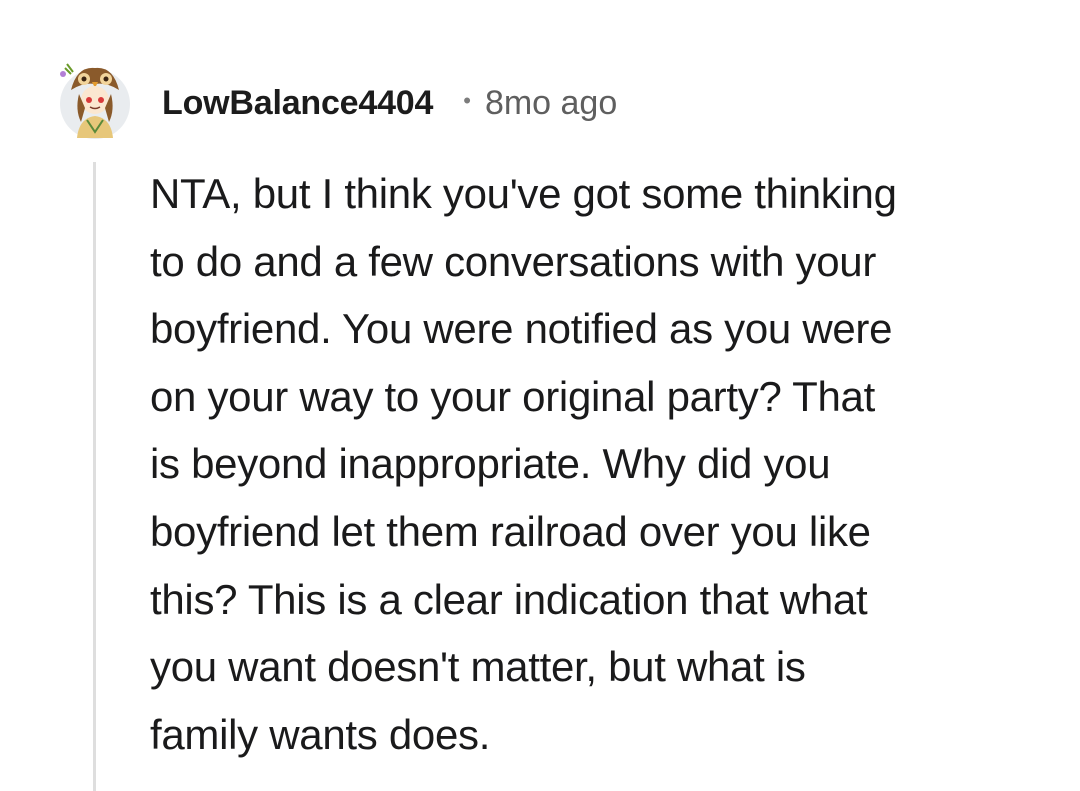 The height and width of the screenshot is (791, 1080). What do you see at coordinates (521, 329) in the screenshot?
I see `comment-body-line: boyfriend. You were notified as you were` at bounding box center [521, 329].